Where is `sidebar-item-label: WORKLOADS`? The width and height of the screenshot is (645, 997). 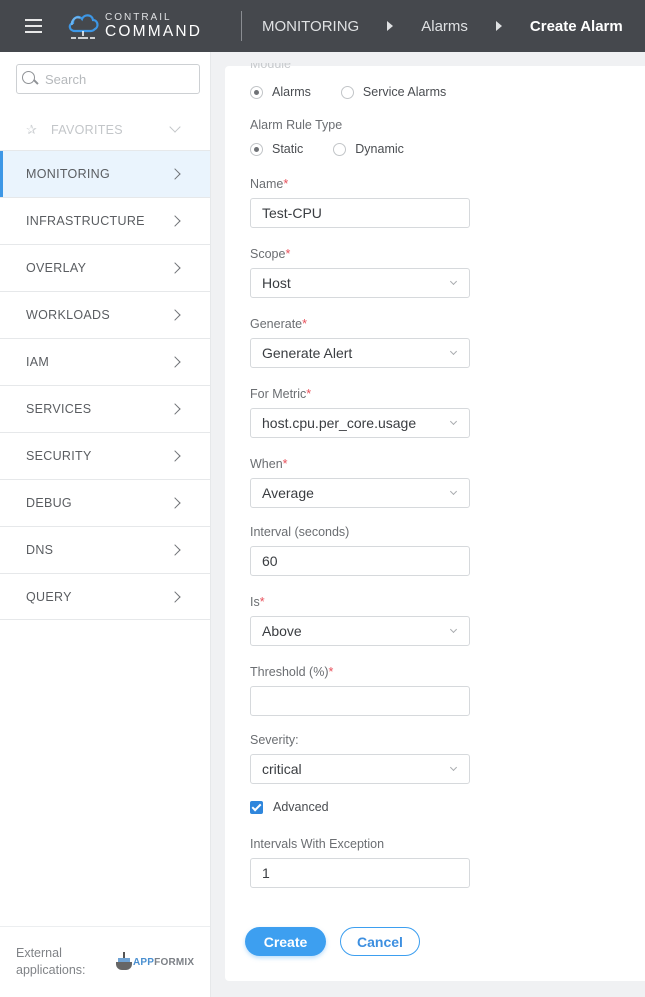
sidebar-item-label: WORKLOADS is located at coordinates (68, 315).